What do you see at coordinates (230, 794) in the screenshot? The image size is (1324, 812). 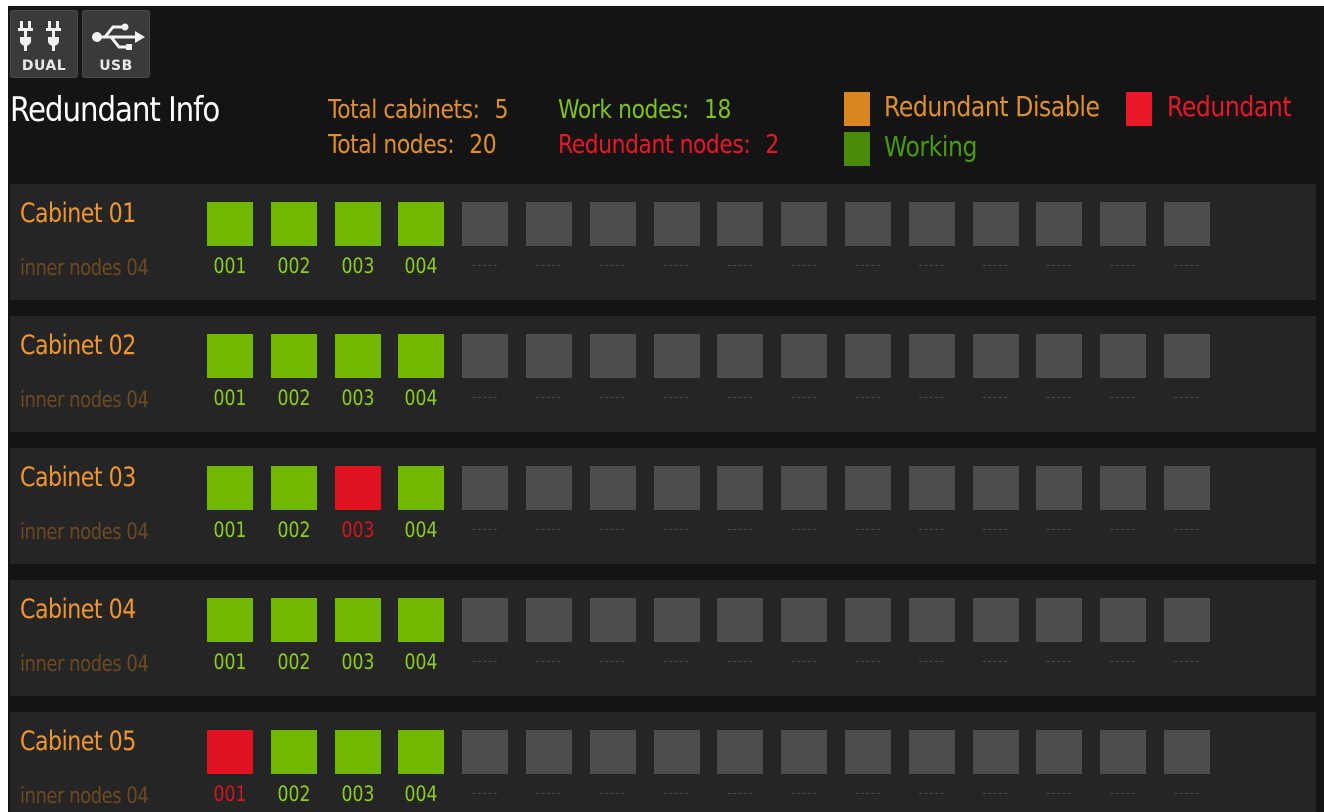 I see `node-id-label: 001` at bounding box center [230, 794].